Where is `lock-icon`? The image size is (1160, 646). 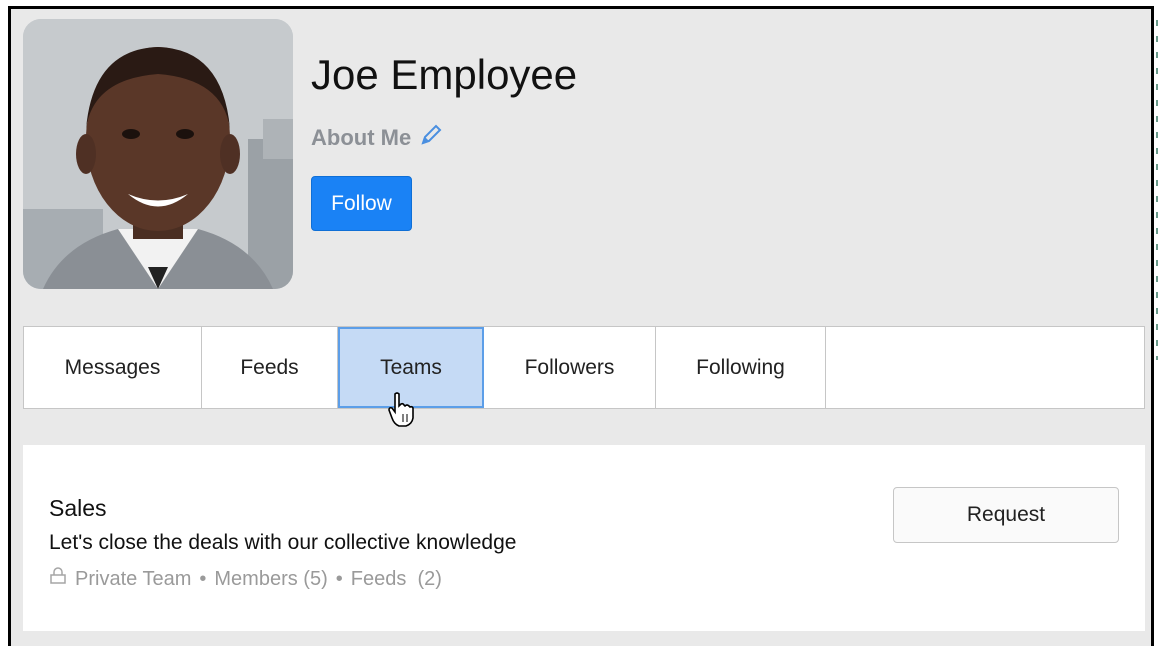 lock-icon is located at coordinates (58, 579).